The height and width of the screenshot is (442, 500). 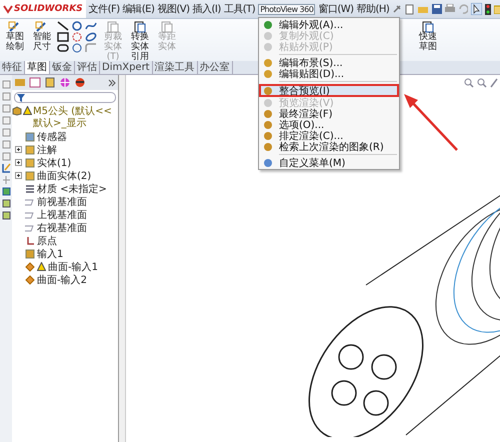 I want to click on ribbon-button: 智能尺寸, so click(x=42, y=37).